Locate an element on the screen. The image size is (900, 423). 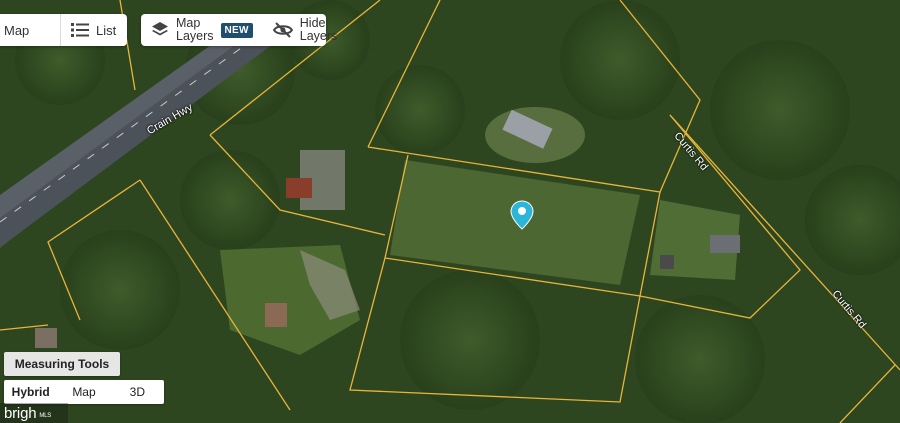
map-type-map: Map is located at coordinates (83, 392).